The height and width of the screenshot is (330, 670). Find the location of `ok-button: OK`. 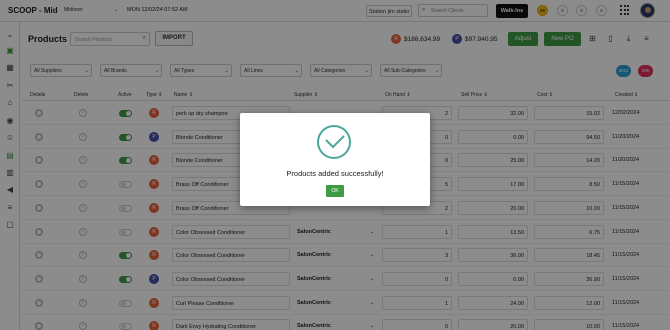

ok-button: OK is located at coordinates (335, 191).